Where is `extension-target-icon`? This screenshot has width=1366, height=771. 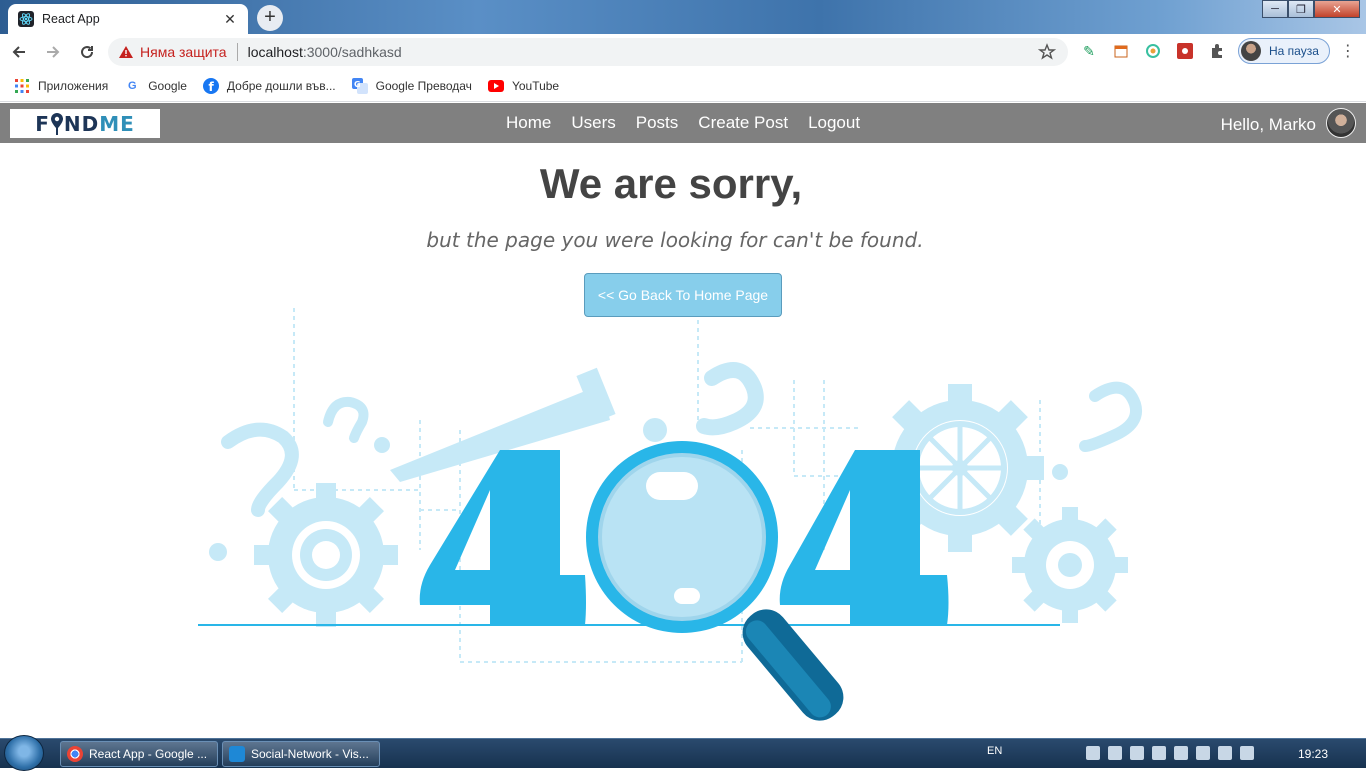
extension-target-icon is located at coordinates (1153, 51).